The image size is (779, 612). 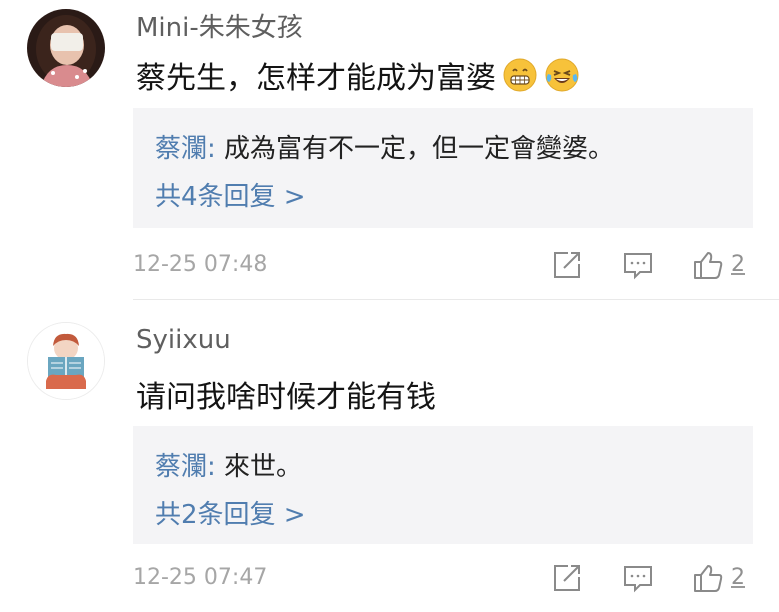 I want to click on comment-meta-bar: 12-25 07:48 2, so click(x=443, y=266).